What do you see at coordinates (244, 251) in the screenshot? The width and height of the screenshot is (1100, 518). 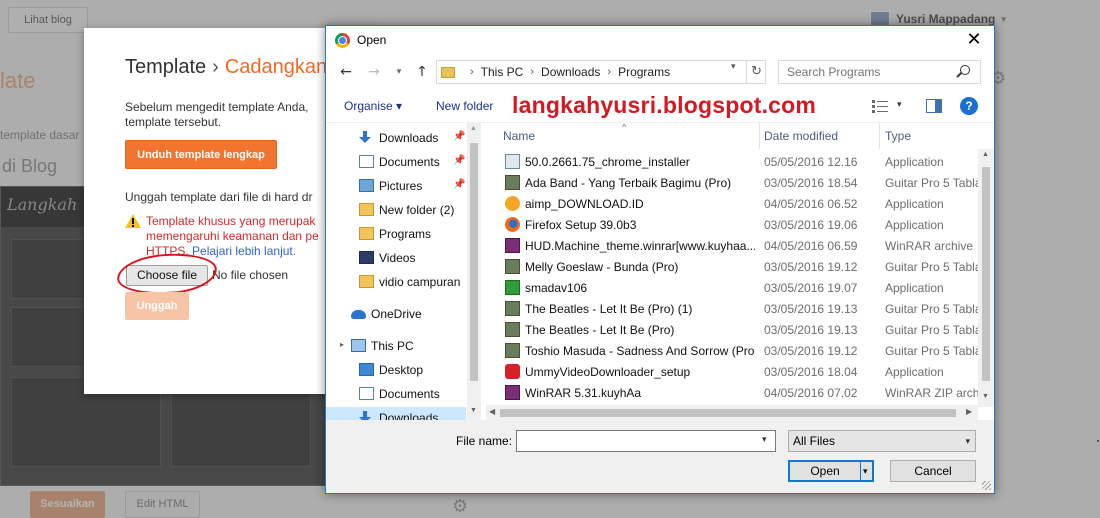 I see `learn-more-link: Pelajari lebih lanjut.` at bounding box center [244, 251].